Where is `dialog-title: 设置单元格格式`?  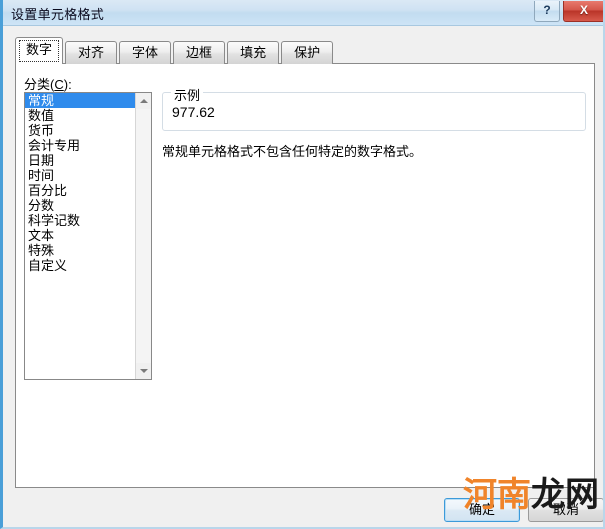 dialog-title: 设置单元格格式 is located at coordinates (58, 14).